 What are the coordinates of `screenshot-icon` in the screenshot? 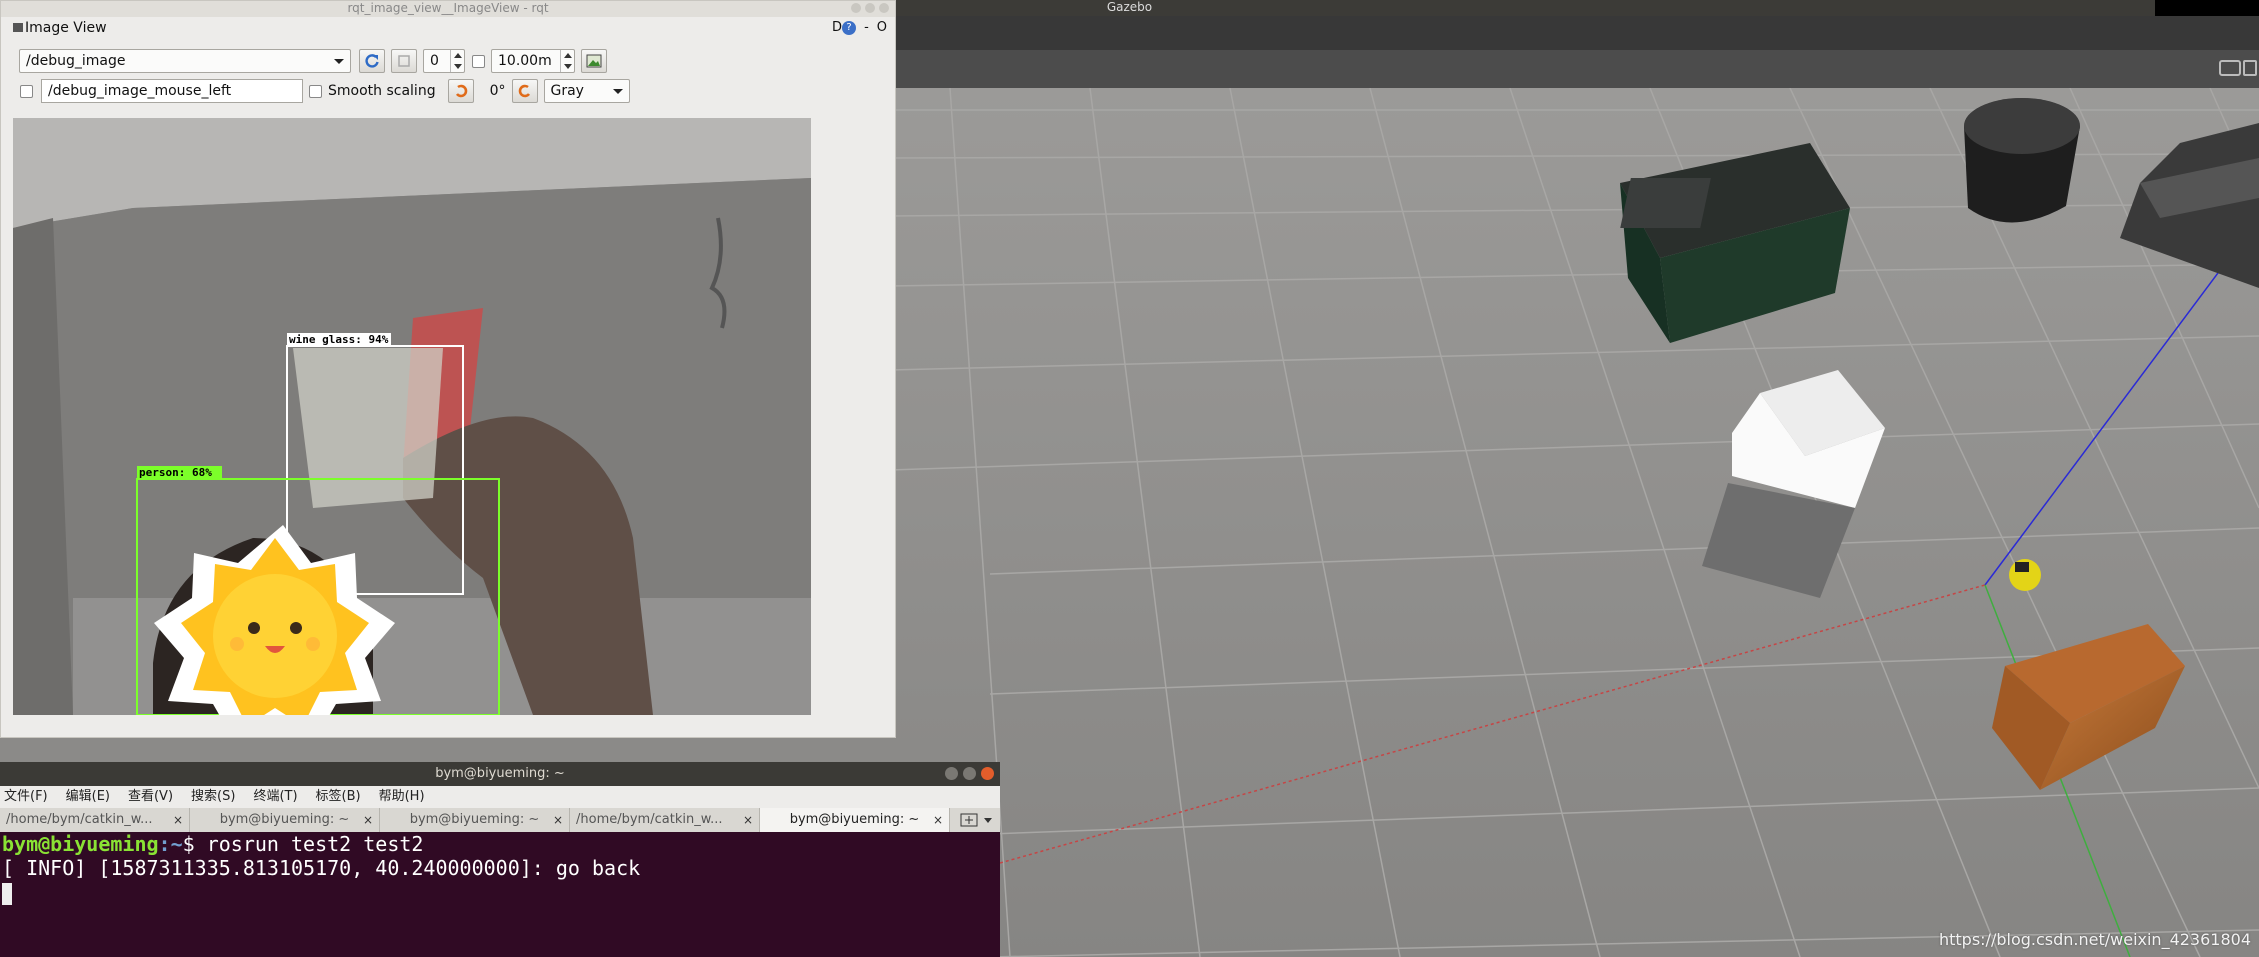 It's located at (2230, 68).